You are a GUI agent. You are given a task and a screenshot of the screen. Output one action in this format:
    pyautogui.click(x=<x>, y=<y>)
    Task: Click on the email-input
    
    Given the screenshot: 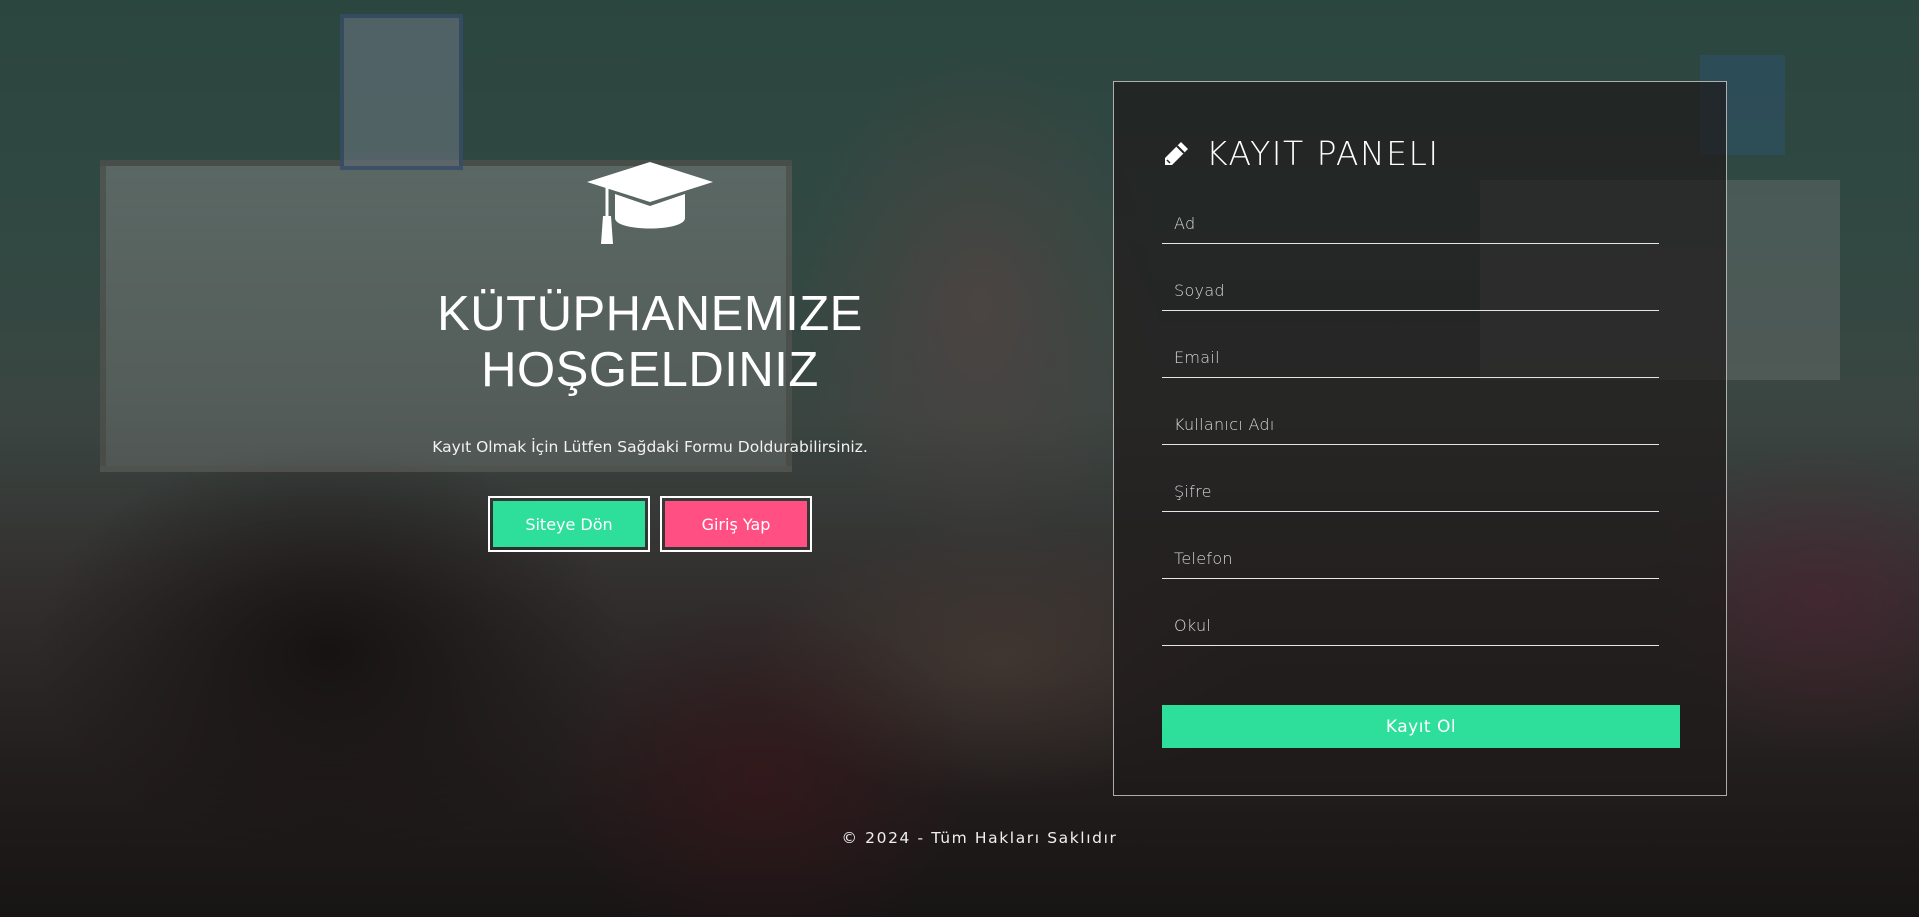 What is the action you would take?
    pyautogui.click(x=1410, y=357)
    